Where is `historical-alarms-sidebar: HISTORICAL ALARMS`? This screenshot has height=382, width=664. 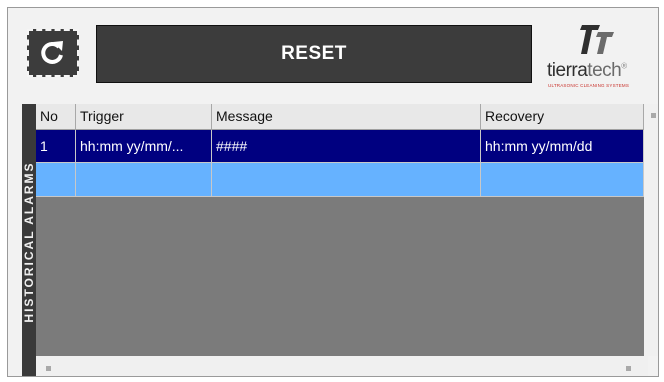 historical-alarms-sidebar: HISTORICAL ALARMS is located at coordinates (29, 240).